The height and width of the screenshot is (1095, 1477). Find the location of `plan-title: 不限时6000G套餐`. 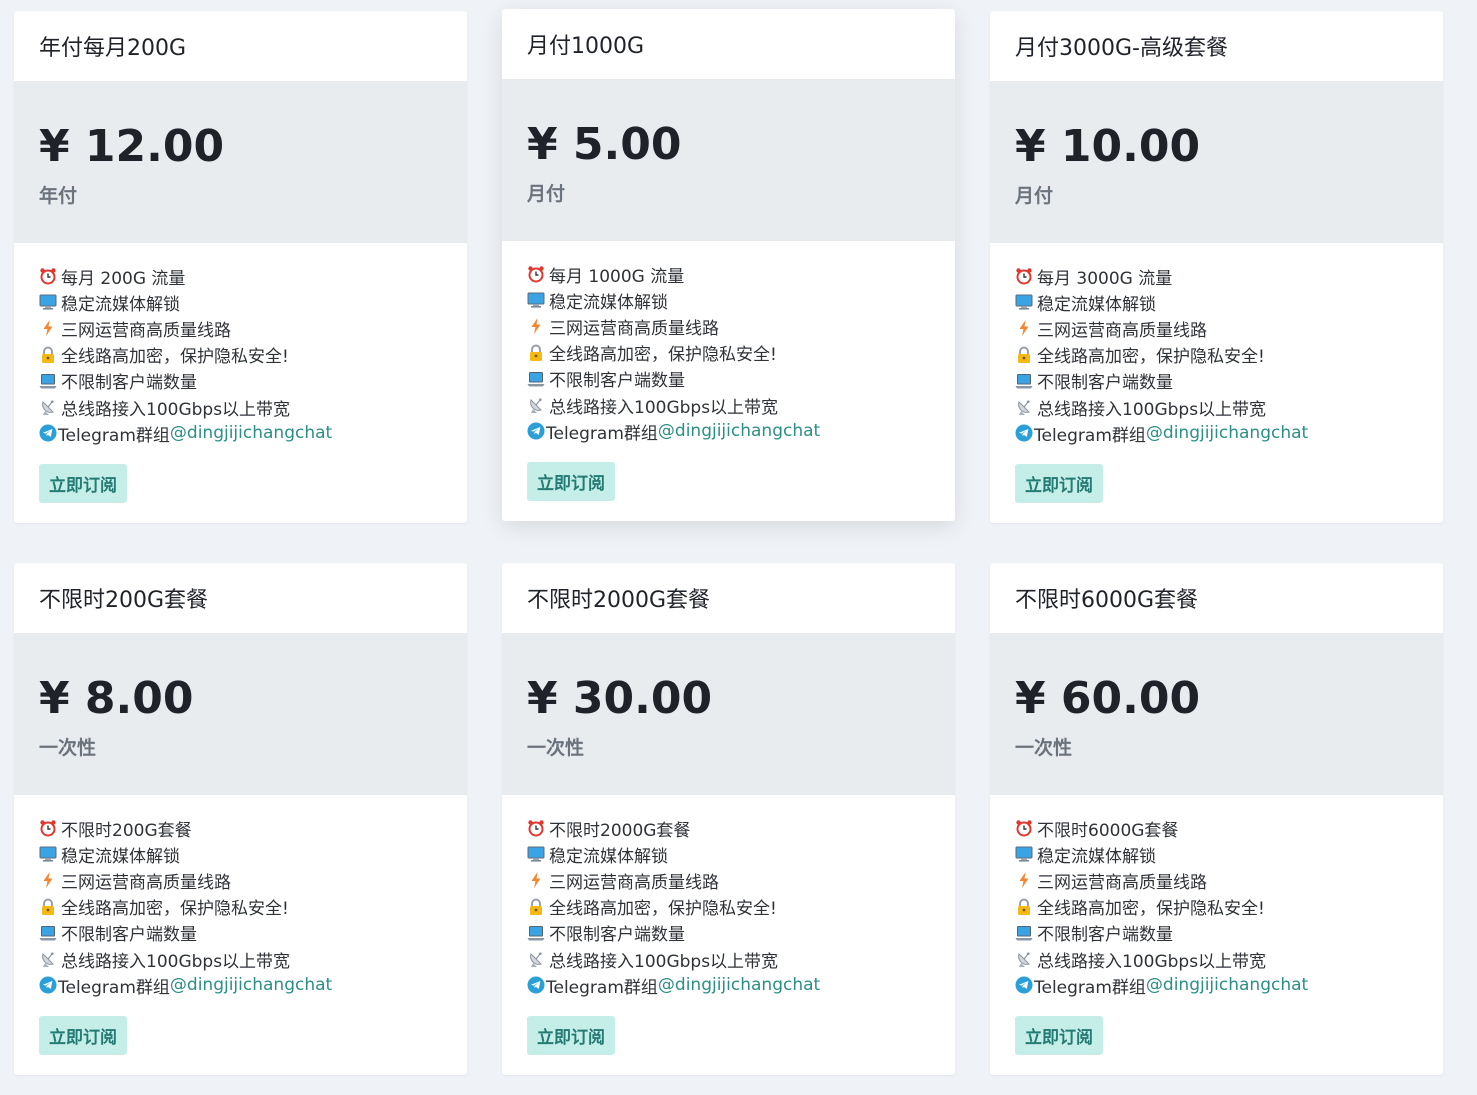

plan-title: 不限时6000G套餐 is located at coordinates (1107, 600).